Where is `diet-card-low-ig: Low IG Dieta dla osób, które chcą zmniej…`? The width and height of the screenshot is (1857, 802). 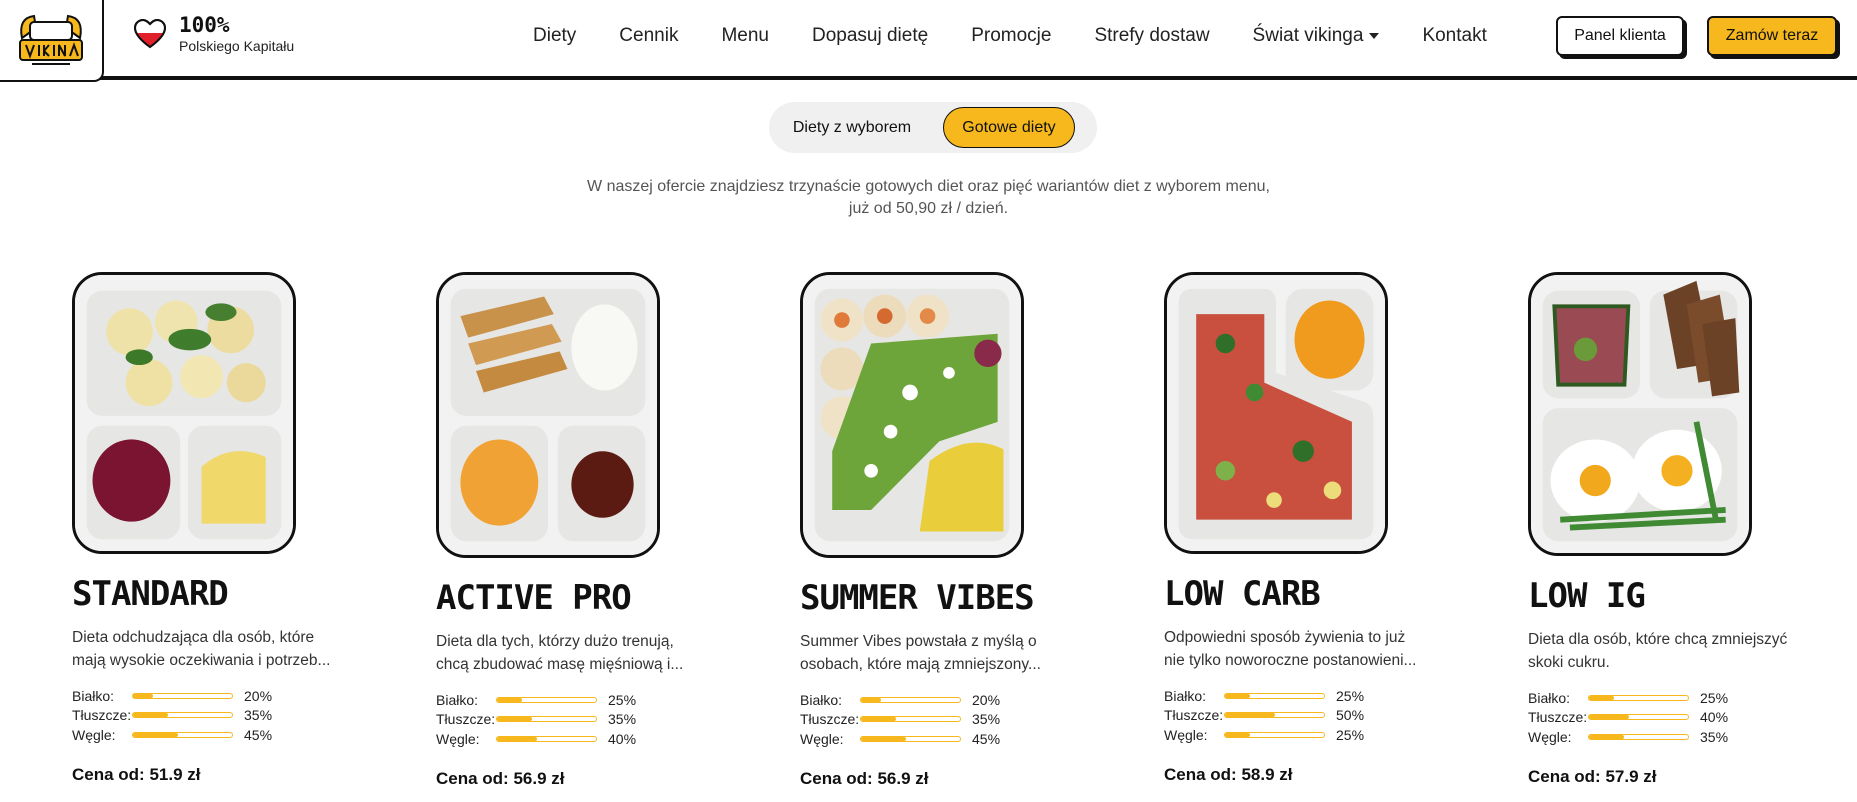 diet-card-low-ig: Low IG Dieta dla osób, które chcą zmniej… is located at coordinates (1678, 529).